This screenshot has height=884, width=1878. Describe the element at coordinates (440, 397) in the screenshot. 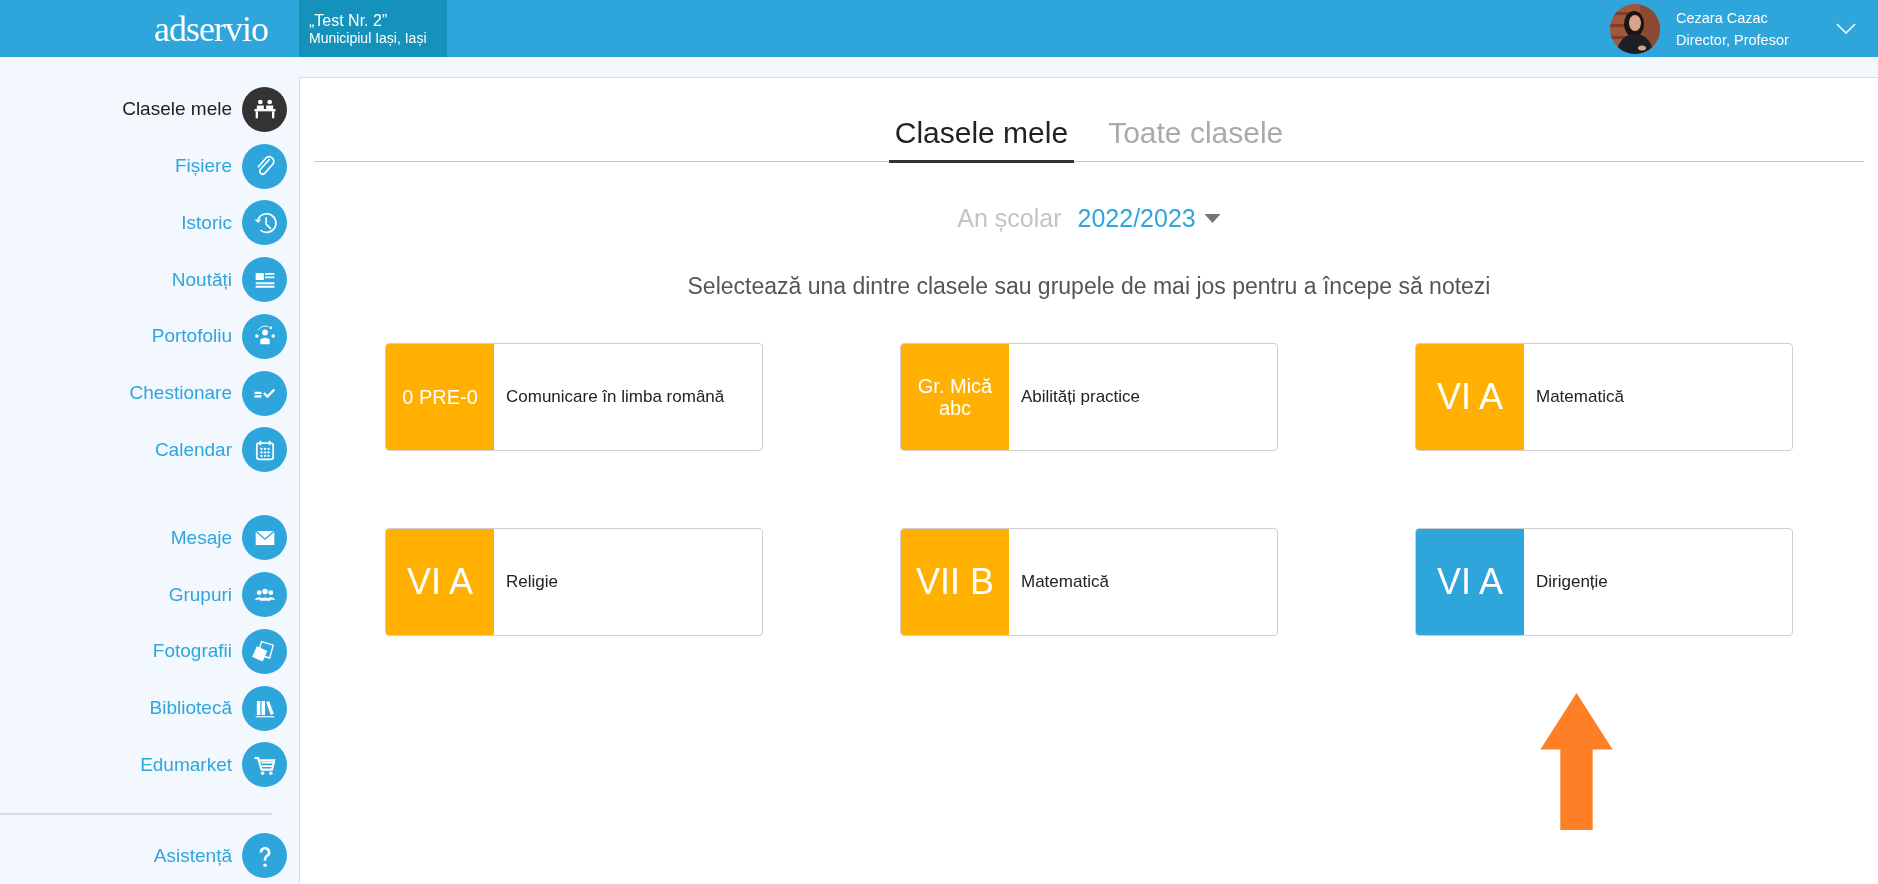

I see `class-tag: 0 PRE-0` at that location.